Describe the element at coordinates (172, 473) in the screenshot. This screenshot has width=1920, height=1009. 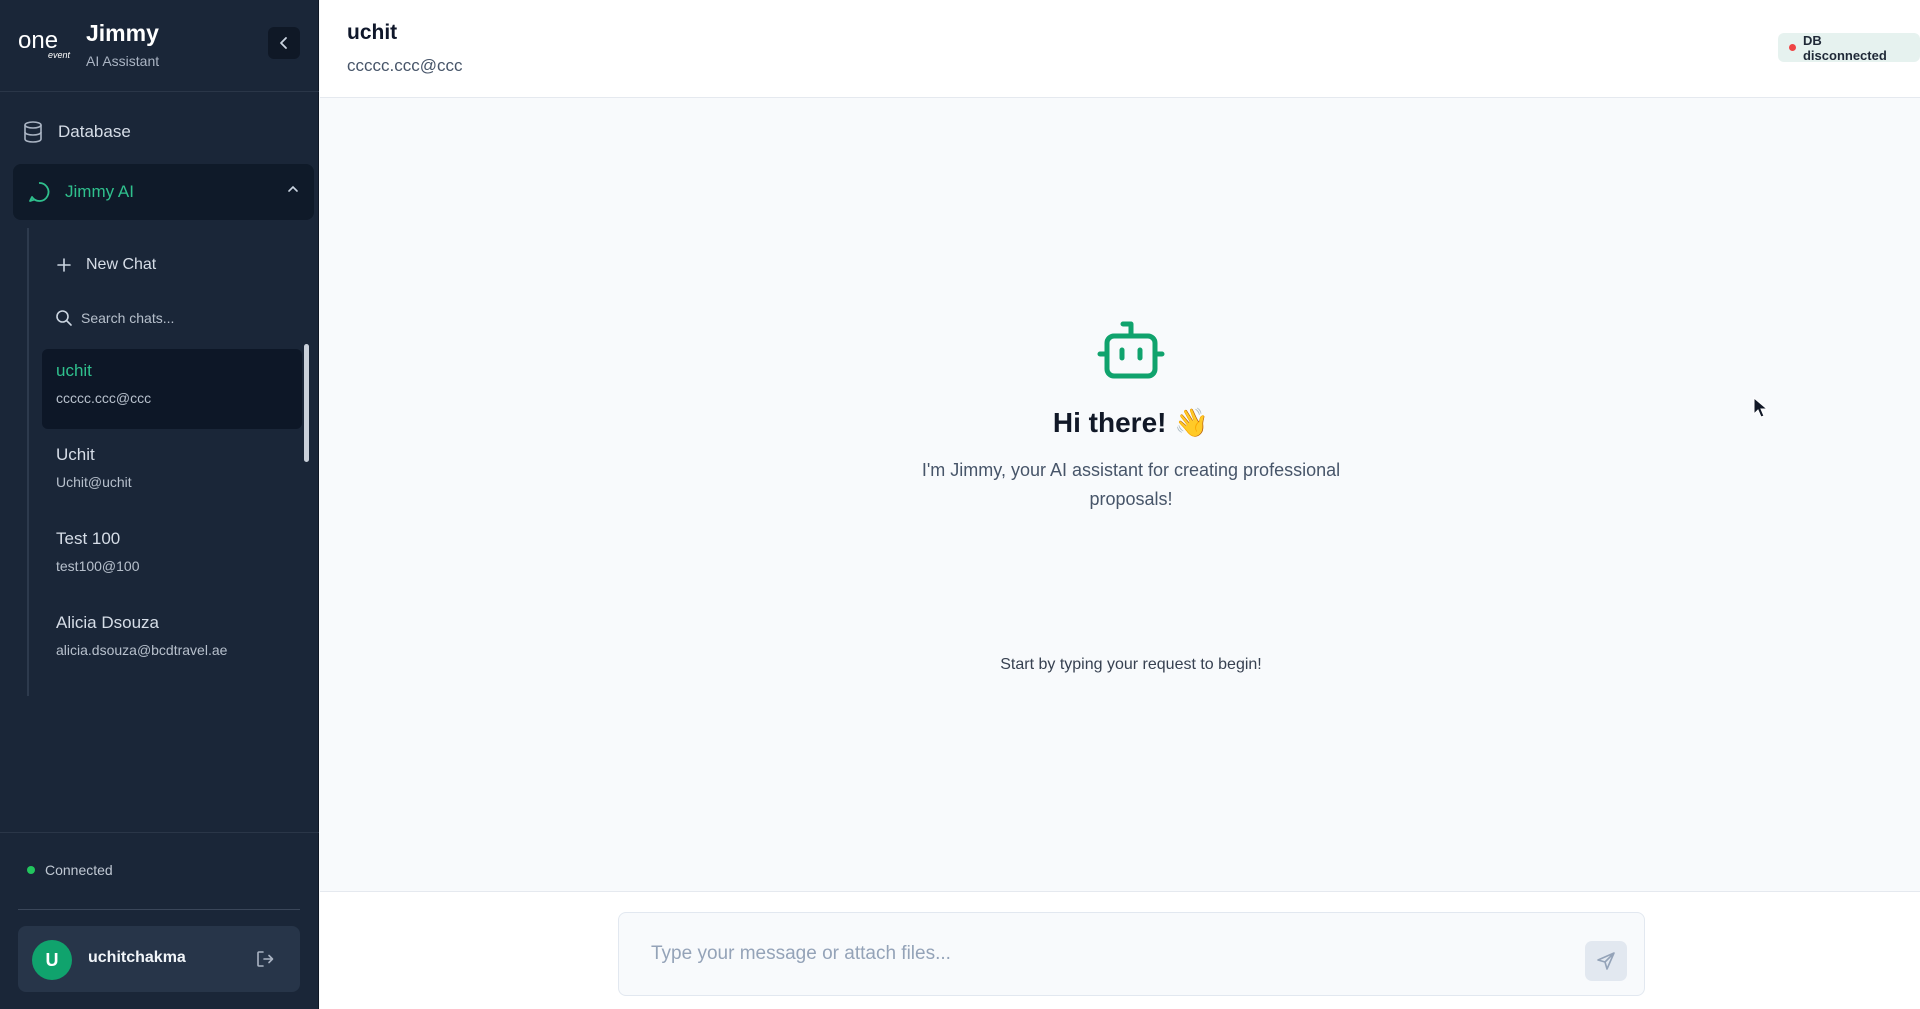
I see `chat-list-item: Uchit Uchit@uchit` at that location.